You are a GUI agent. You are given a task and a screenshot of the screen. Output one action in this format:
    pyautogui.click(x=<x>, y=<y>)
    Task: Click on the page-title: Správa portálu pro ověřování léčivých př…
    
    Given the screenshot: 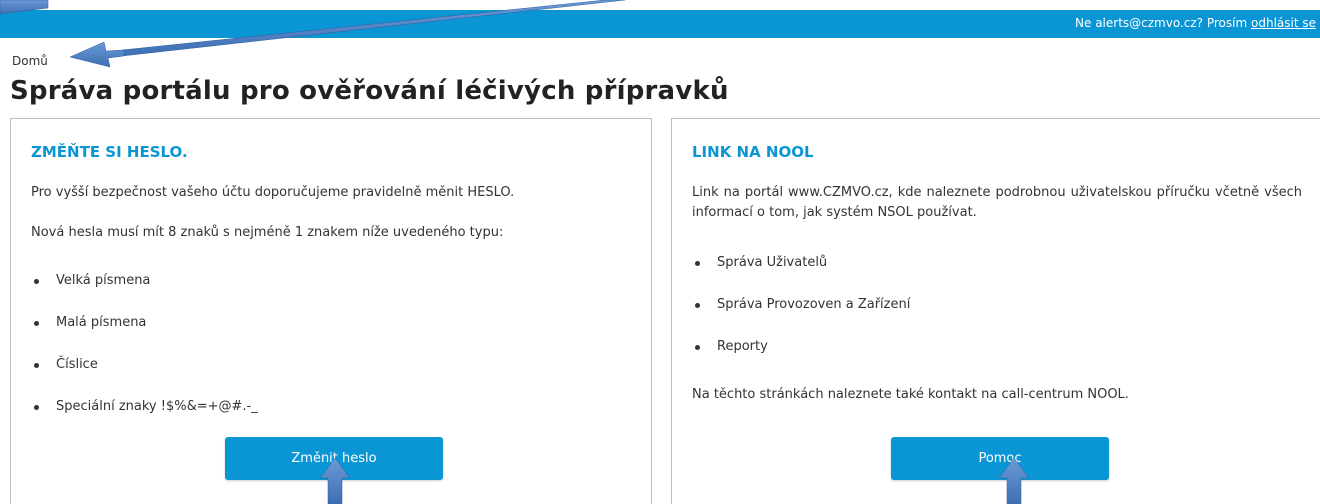 What is the action you would take?
    pyautogui.click(x=369, y=91)
    